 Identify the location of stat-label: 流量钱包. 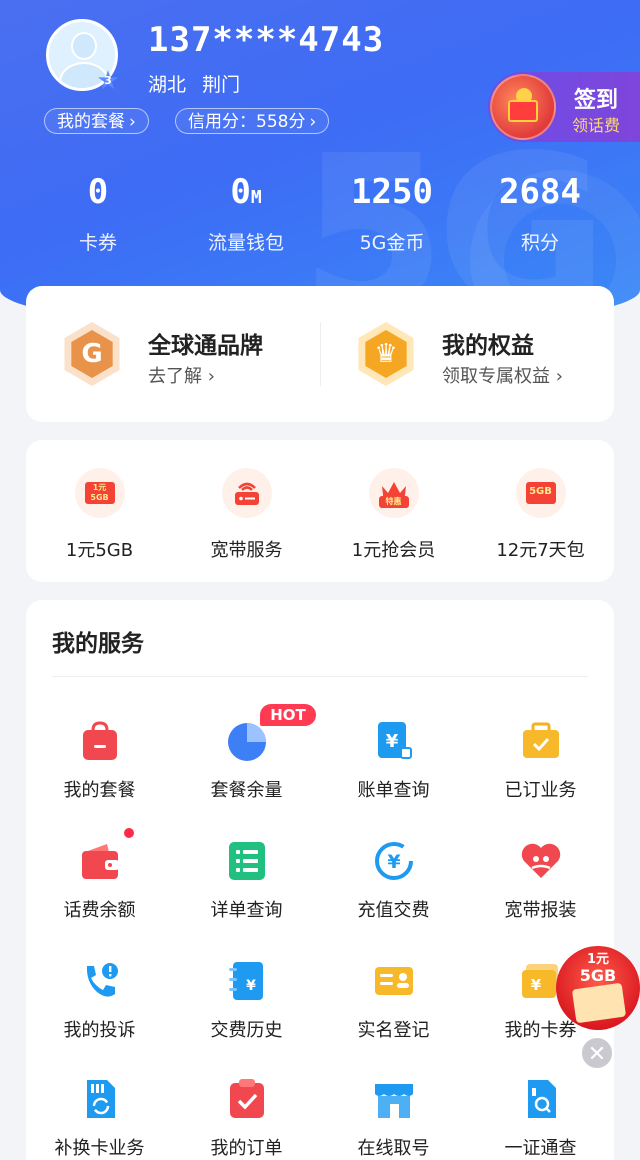
(245, 243).